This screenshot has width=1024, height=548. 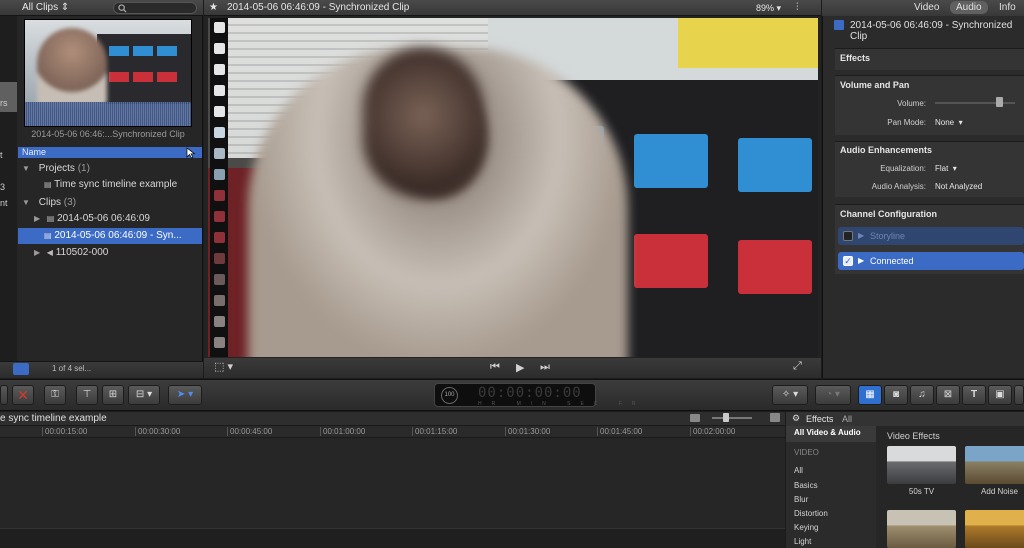 I want to click on zoom-level-dropdown: 89% ▾, so click(x=768, y=8).